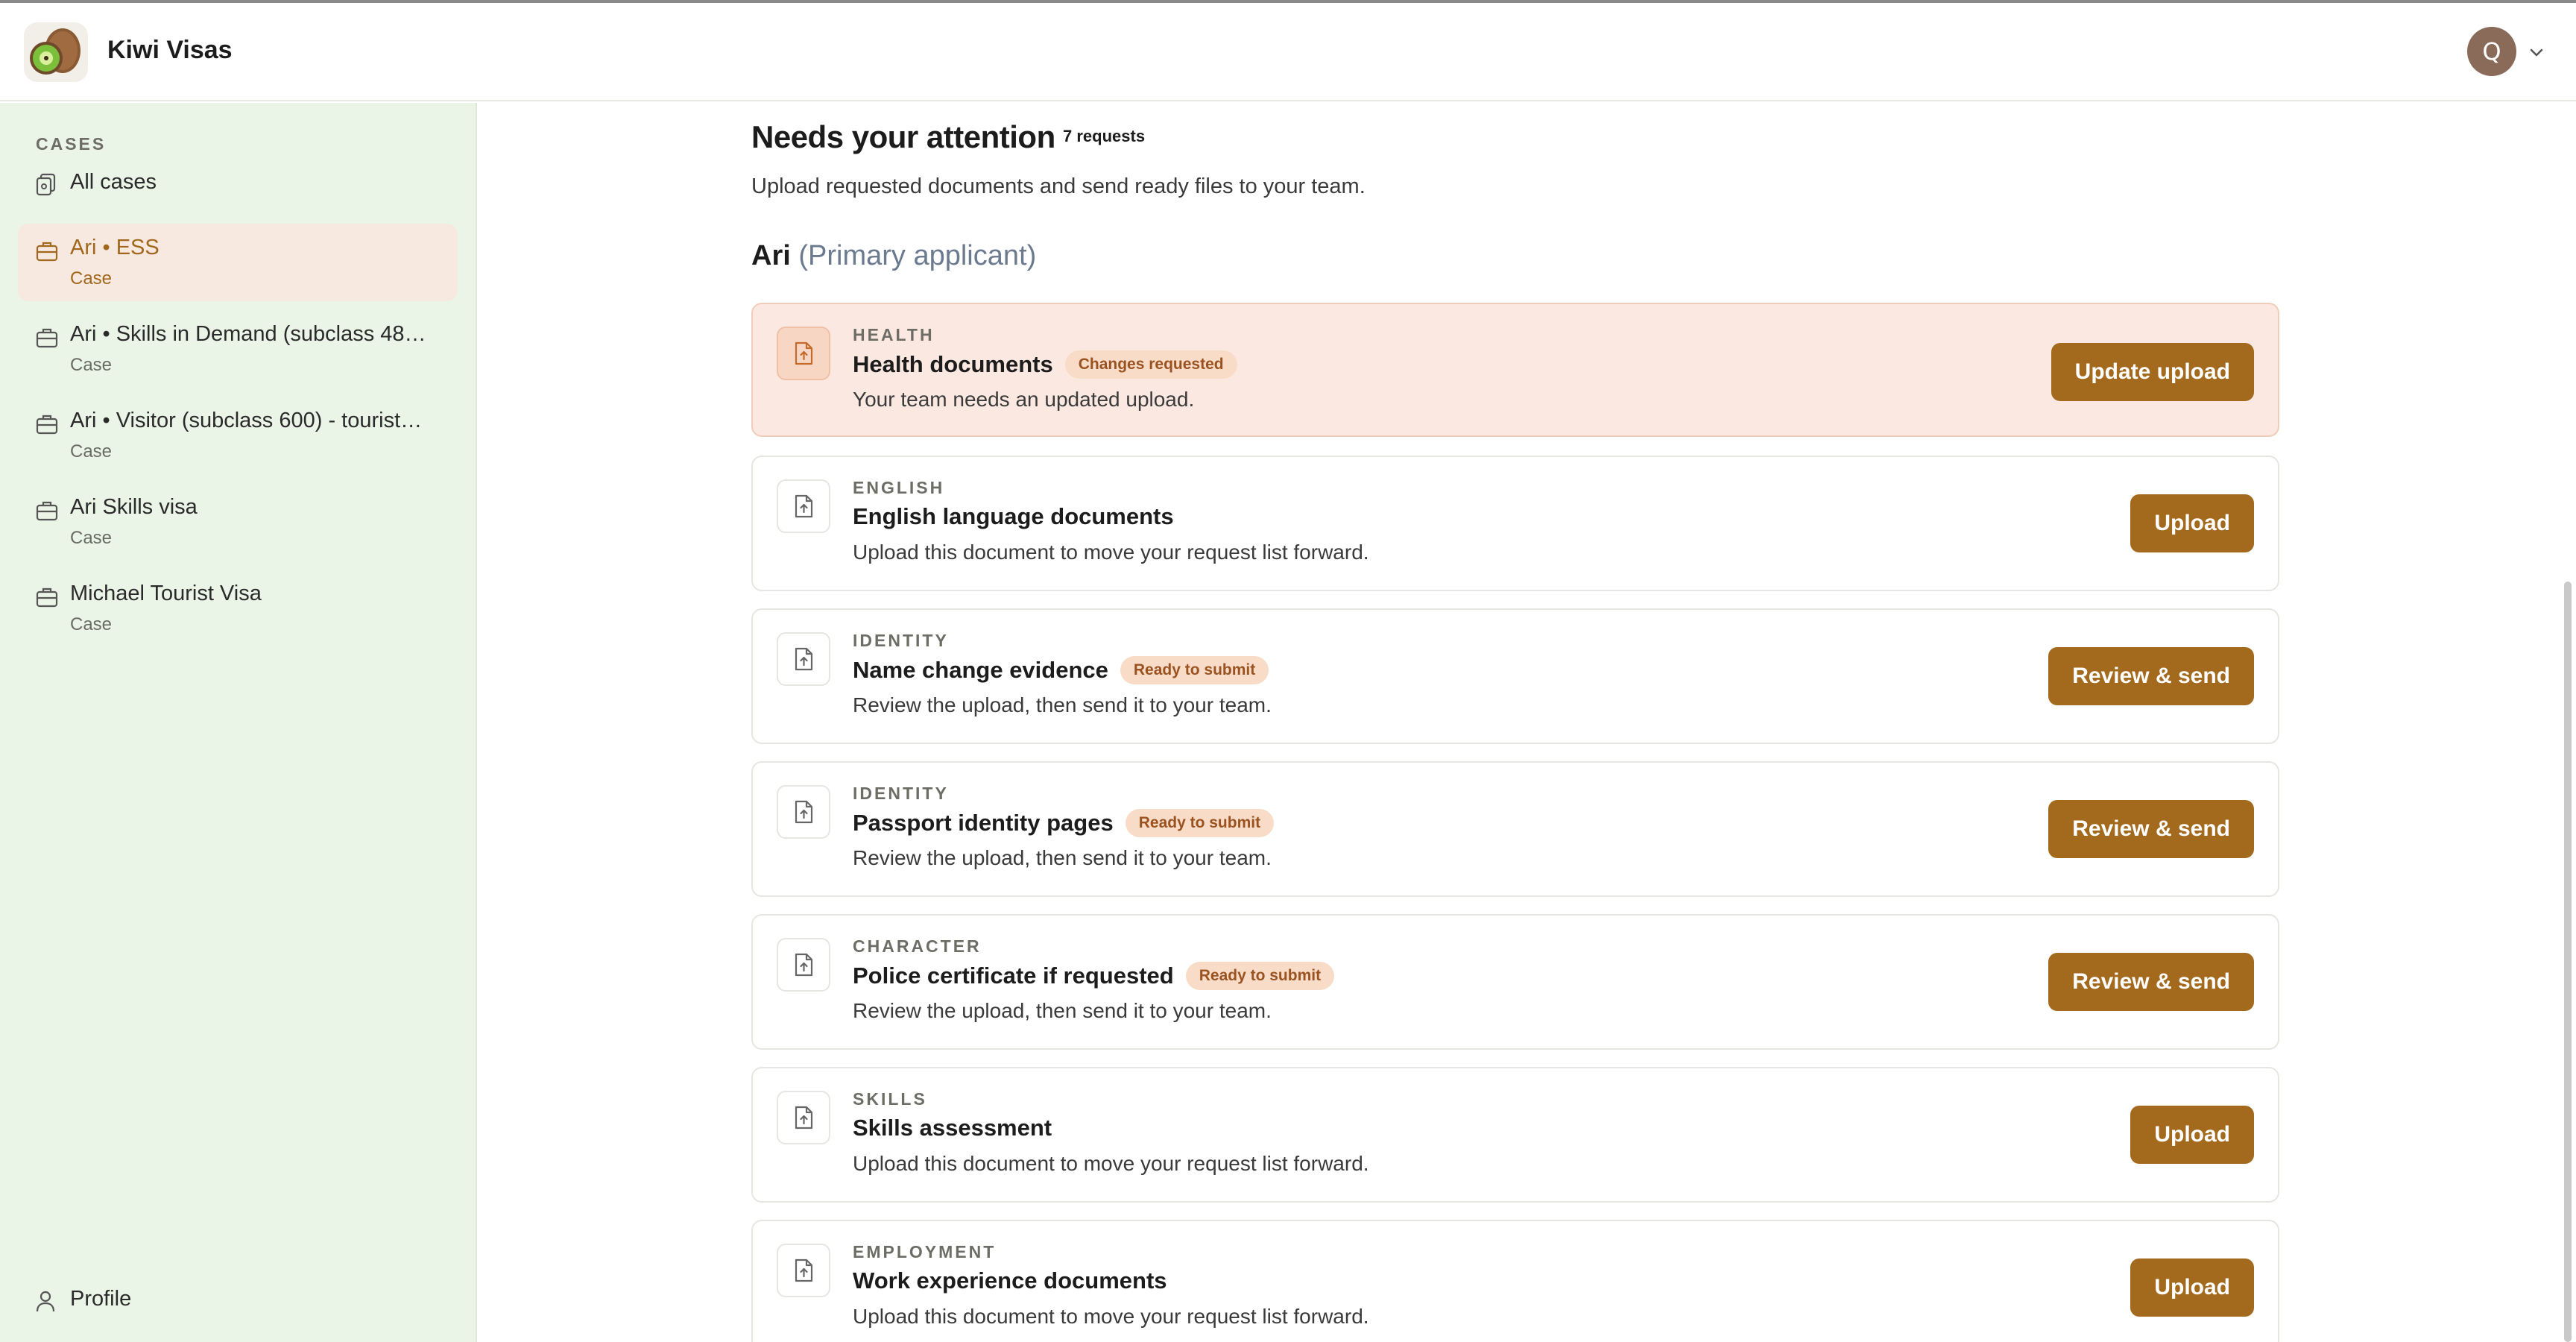 This screenshot has height=1342, width=2576. I want to click on request-title-text: Health documents, so click(953, 364).